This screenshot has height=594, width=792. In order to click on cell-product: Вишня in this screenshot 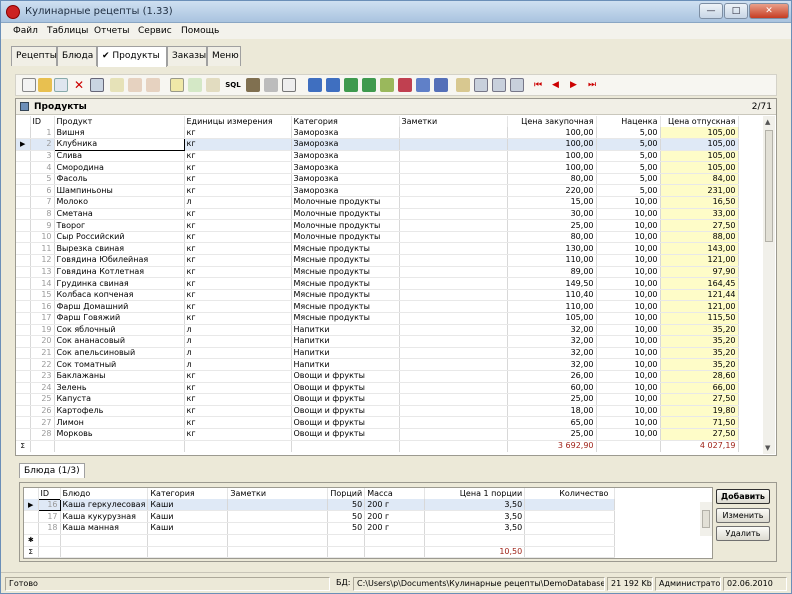, I will do `click(119, 133)`.